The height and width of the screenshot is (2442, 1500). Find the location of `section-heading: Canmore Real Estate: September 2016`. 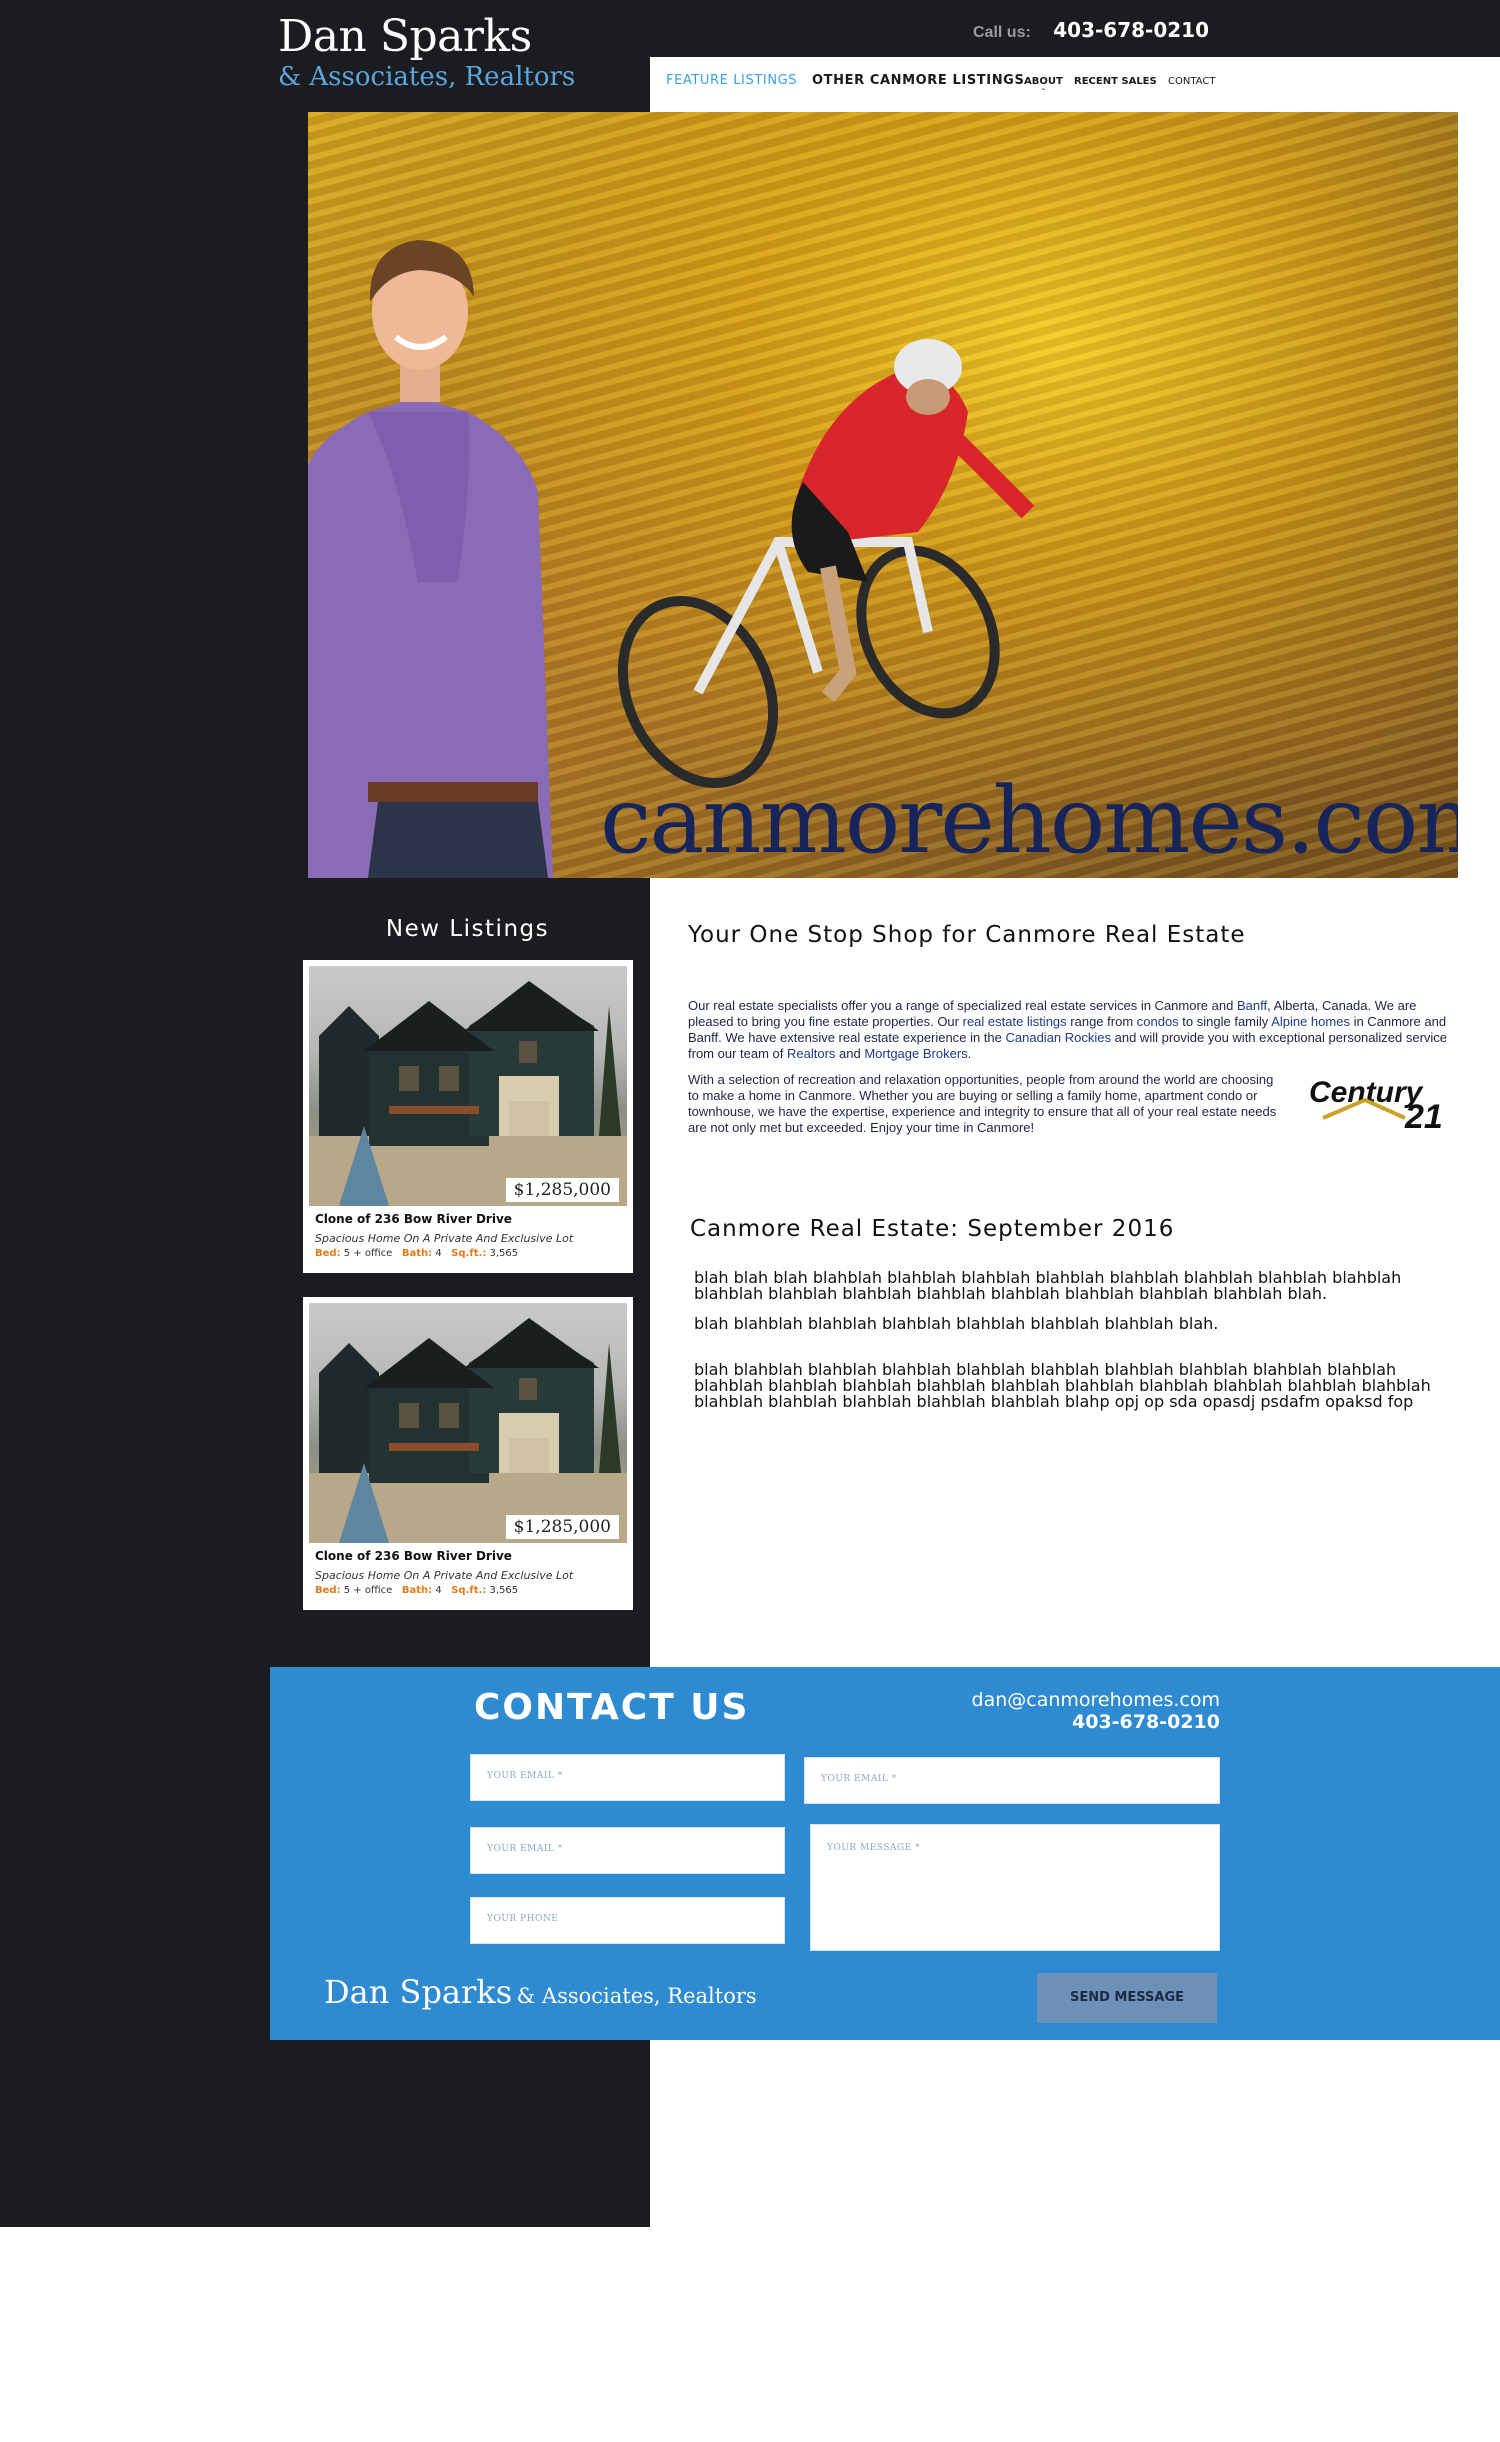

section-heading: Canmore Real Estate: September 2016 is located at coordinates (932, 1229).